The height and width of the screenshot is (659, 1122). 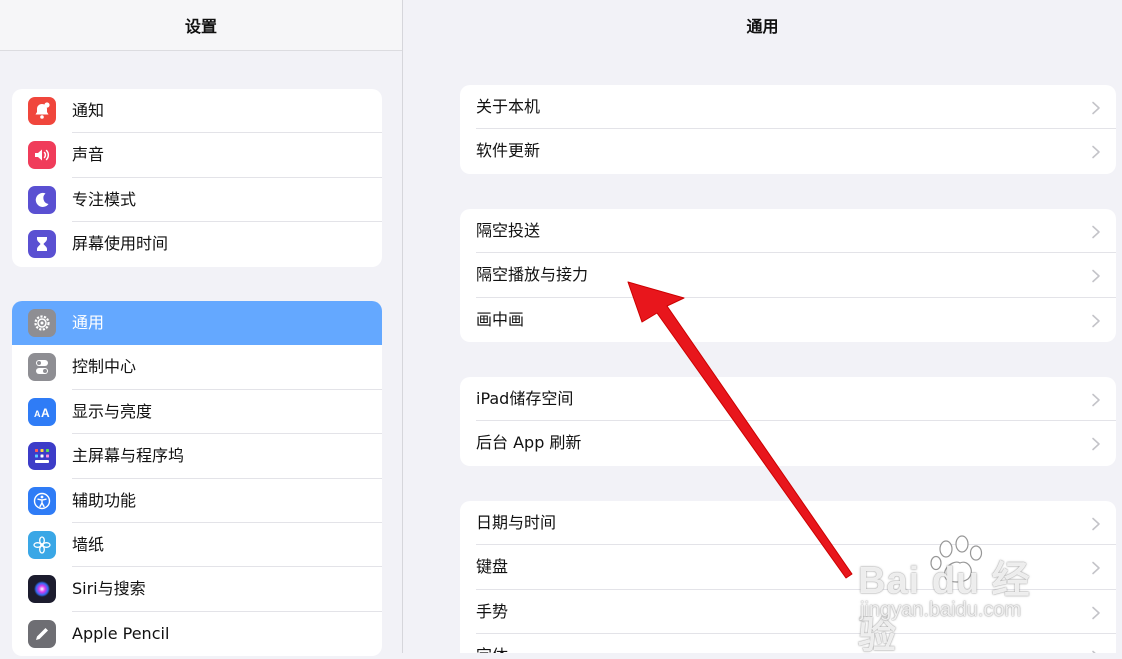 What do you see at coordinates (492, 611) in the screenshot?
I see `settings-row-label: 手势` at bounding box center [492, 611].